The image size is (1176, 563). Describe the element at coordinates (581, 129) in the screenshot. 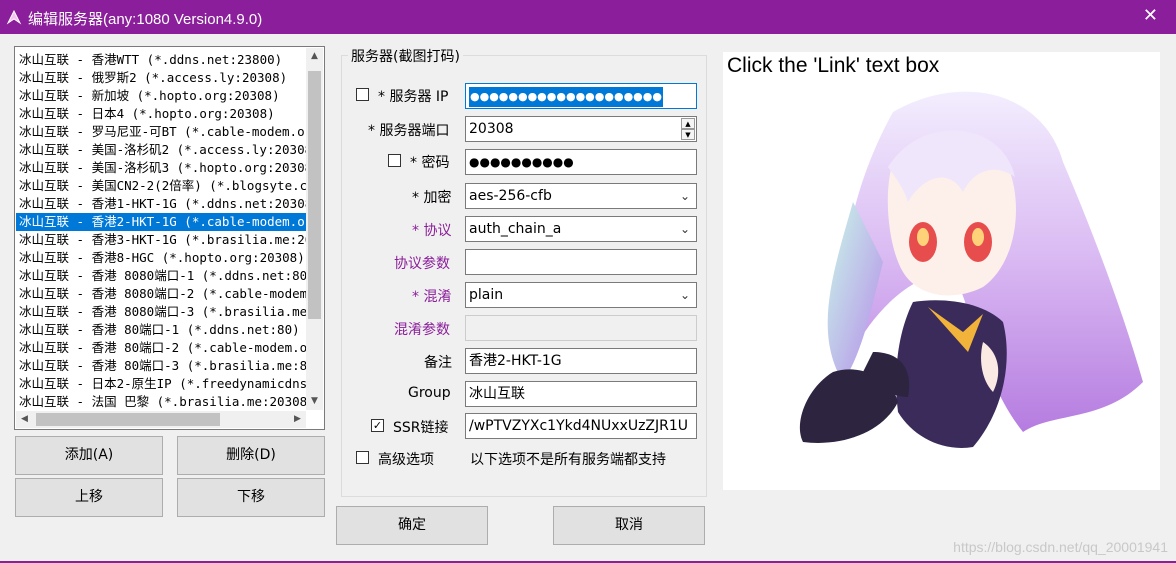

I see `port-field: 20308 ▲ ▼` at that location.